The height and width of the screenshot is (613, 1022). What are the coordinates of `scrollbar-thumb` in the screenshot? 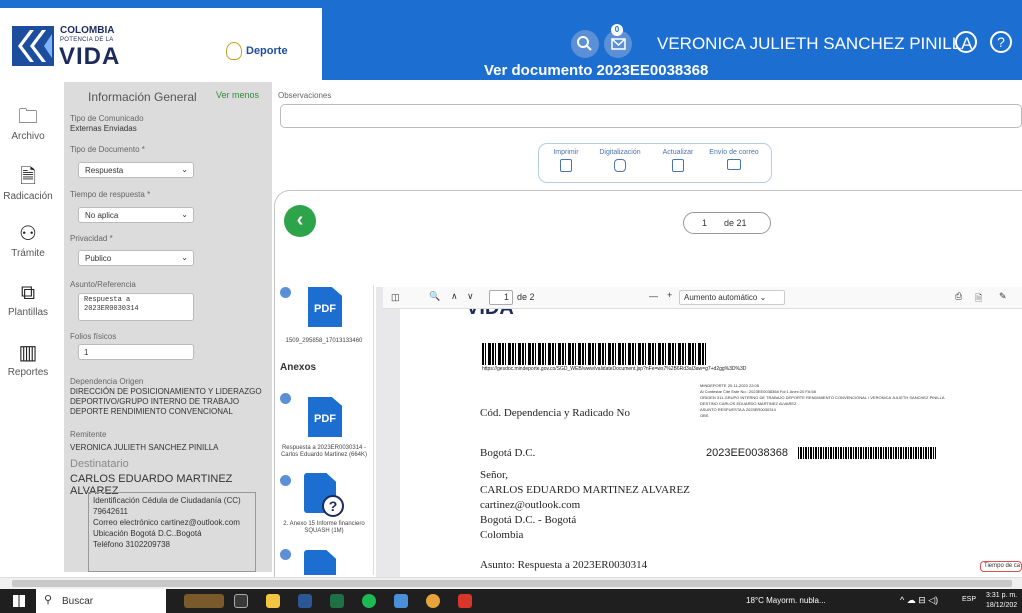 It's located at (512, 583).